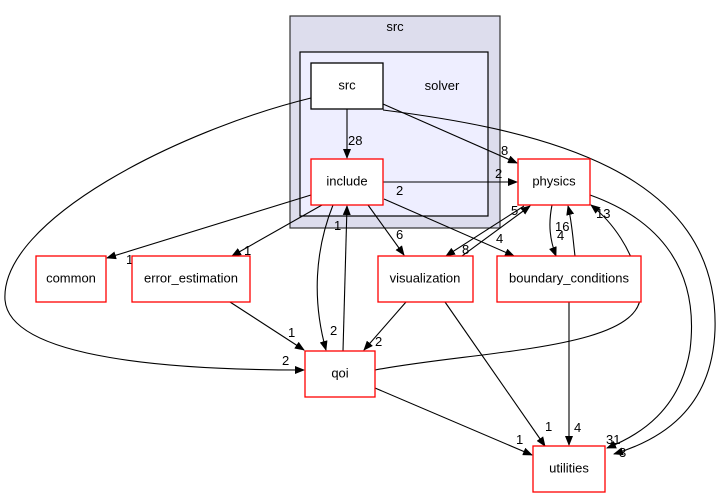 The image size is (721, 500). I want to click on node-label: utilities, so click(569, 467).